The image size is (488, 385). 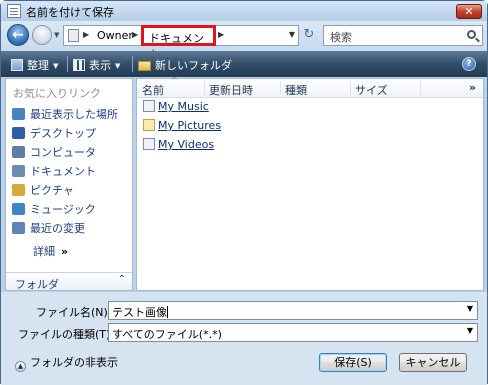 I want to click on recent-places-icon, so click(x=18, y=114).